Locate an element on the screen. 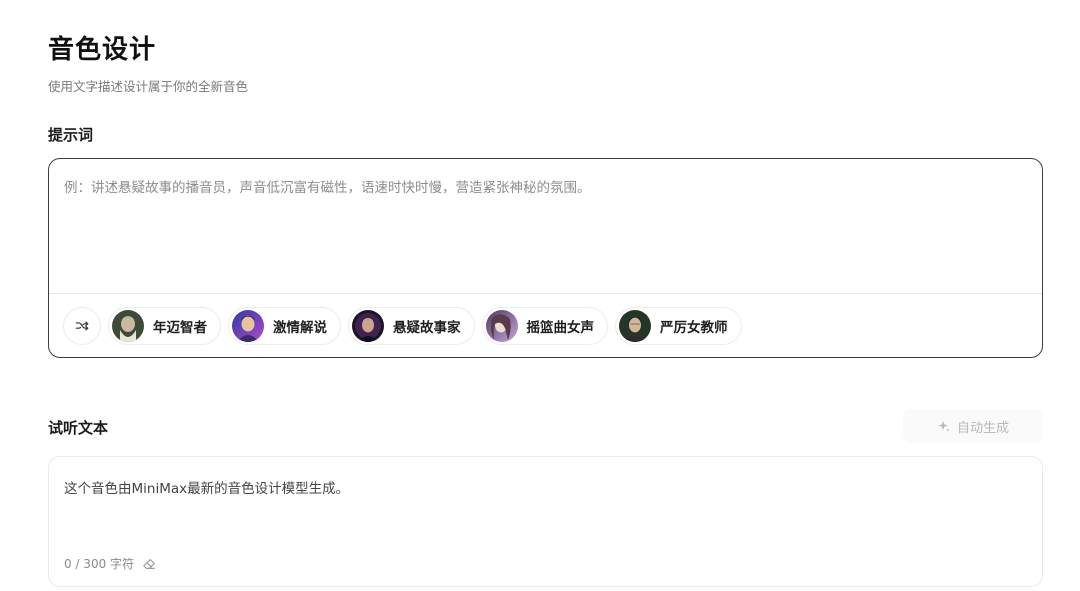 This screenshot has width=1080, height=591. preset-chip-strict-female-teacher: 严厉女教师 is located at coordinates (678, 326).